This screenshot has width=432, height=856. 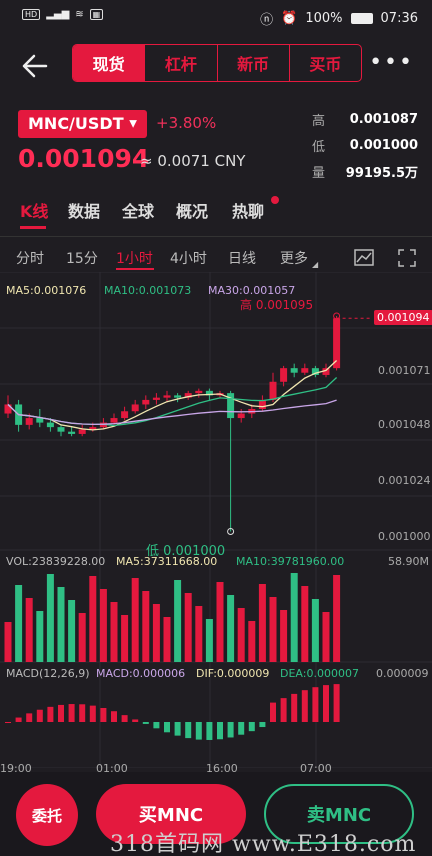 What do you see at coordinates (33, 227) in the screenshot?
I see `tab-underline` at bounding box center [33, 227].